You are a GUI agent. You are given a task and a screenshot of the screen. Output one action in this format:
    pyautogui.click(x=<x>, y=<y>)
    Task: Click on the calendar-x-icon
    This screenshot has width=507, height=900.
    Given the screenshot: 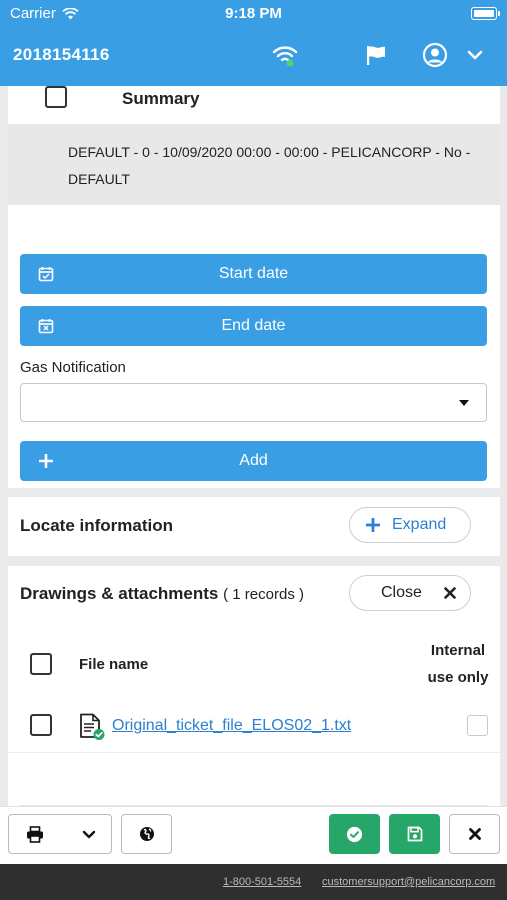 What is the action you would take?
    pyautogui.click(x=46, y=326)
    